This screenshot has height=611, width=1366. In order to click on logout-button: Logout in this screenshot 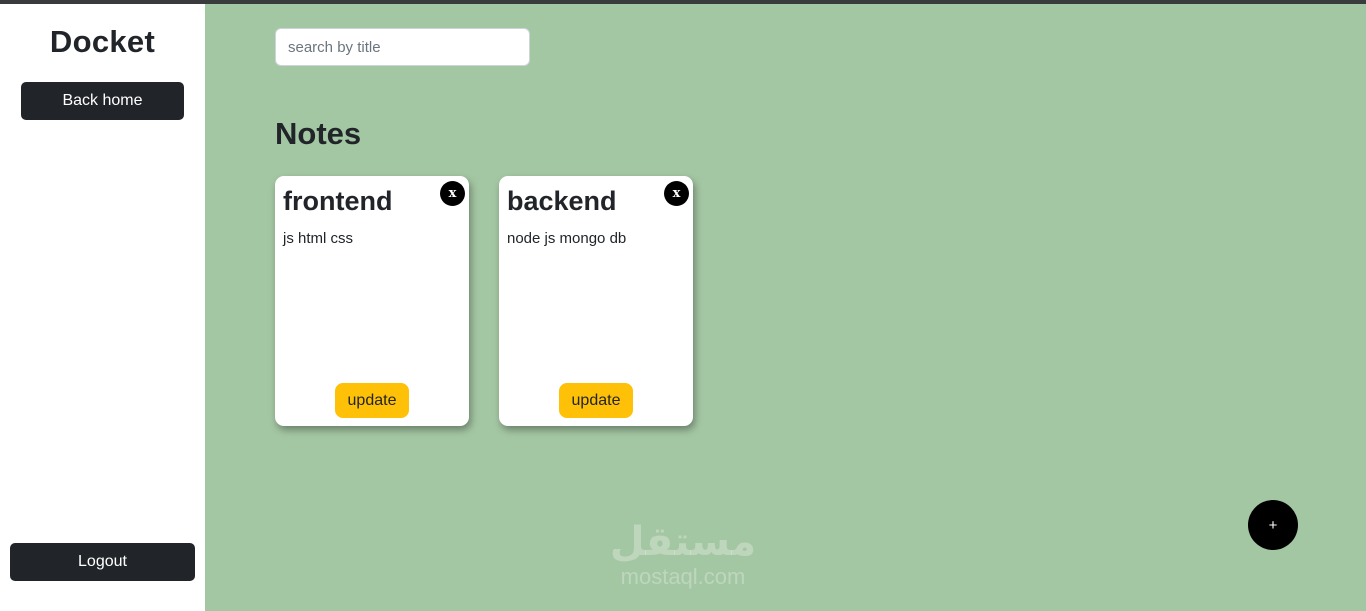, I will do `click(102, 562)`.